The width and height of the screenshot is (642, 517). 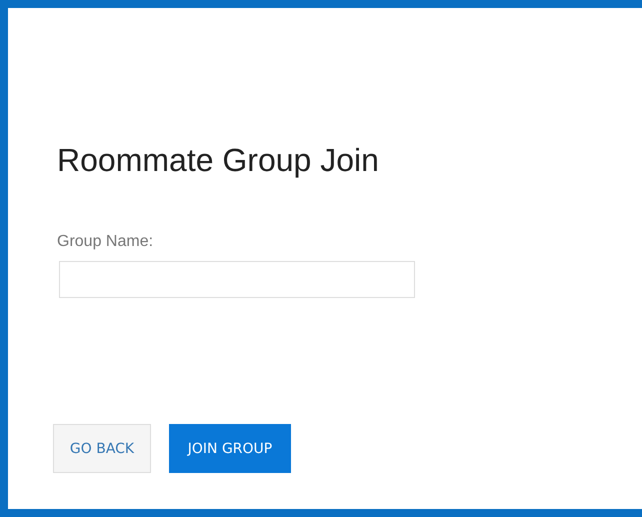 What do you see at coordinates (237, 279) in the screenshot?
I see `input-field` at bounding box center [237, 279].